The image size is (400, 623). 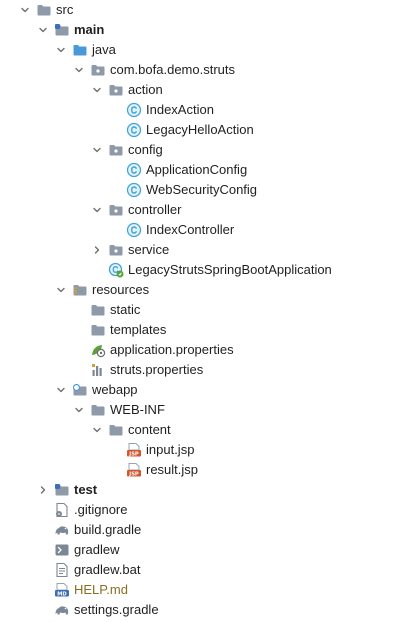 I want to click on tree-item-gitignore: .gitignore, so click(x=200, y=510).